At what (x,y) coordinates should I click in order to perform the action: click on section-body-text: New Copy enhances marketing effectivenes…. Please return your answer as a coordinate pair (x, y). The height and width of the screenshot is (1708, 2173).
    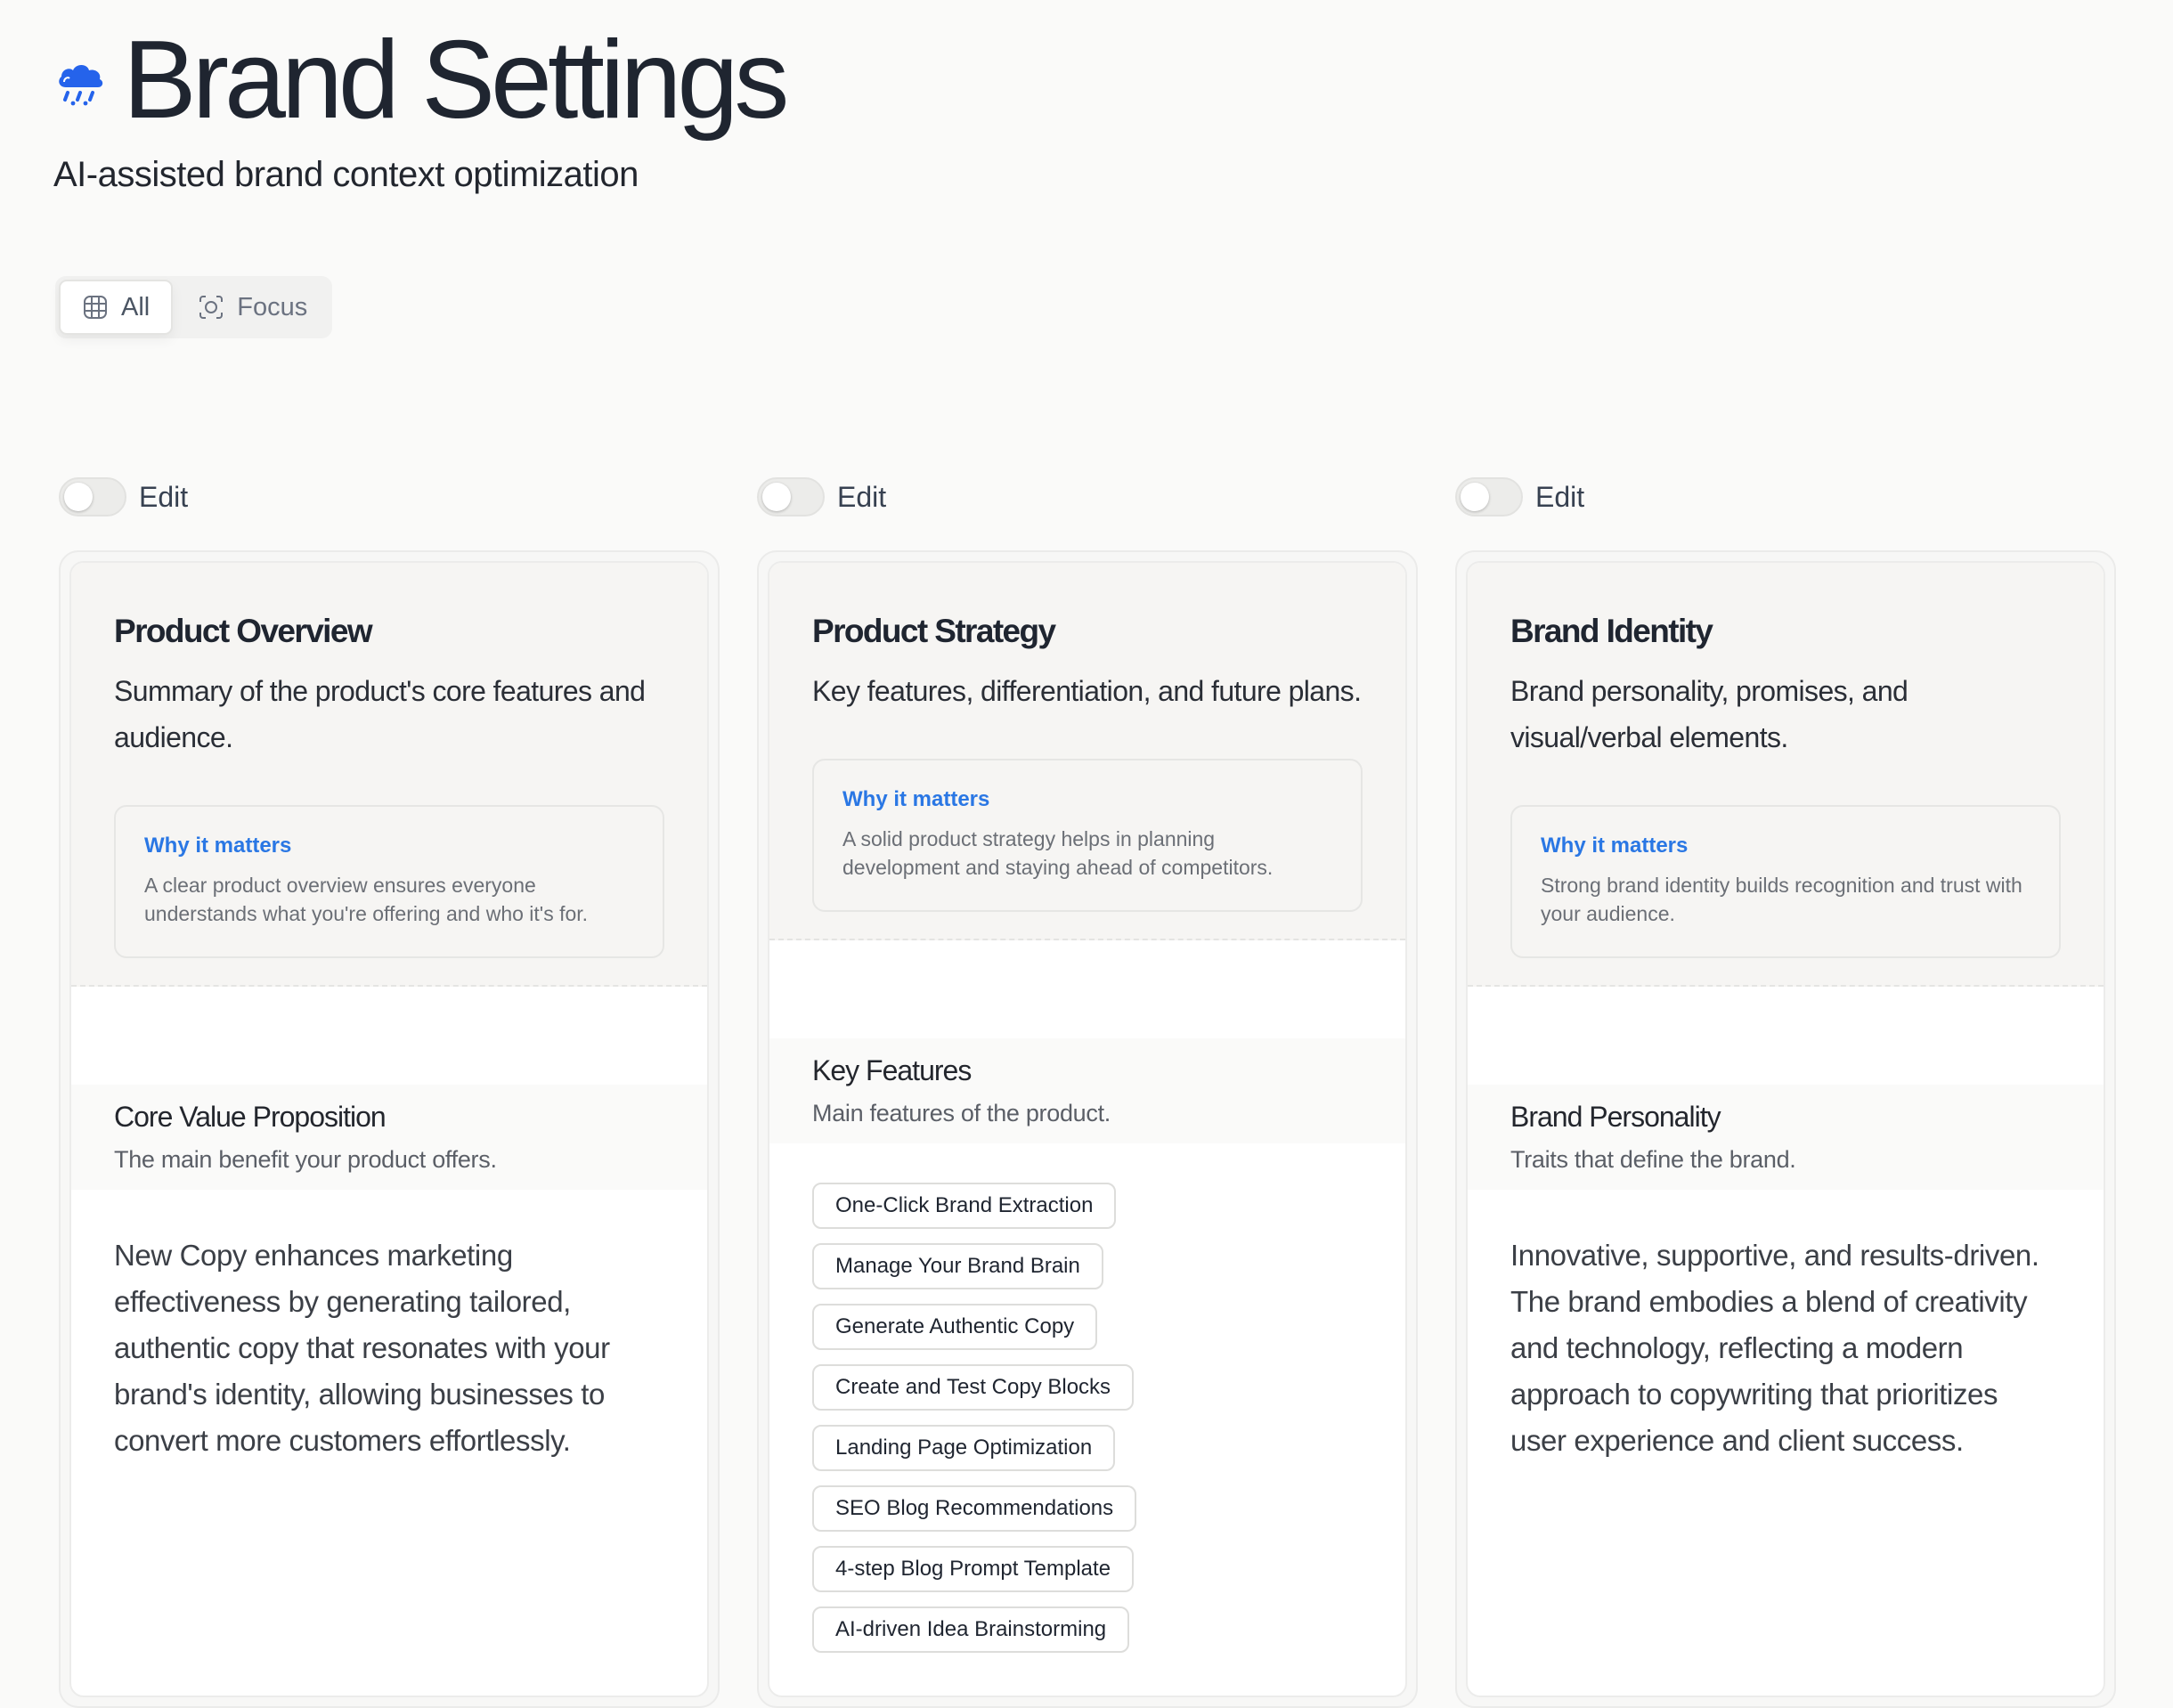
    Looking at the image, I should click on (362, 1348).